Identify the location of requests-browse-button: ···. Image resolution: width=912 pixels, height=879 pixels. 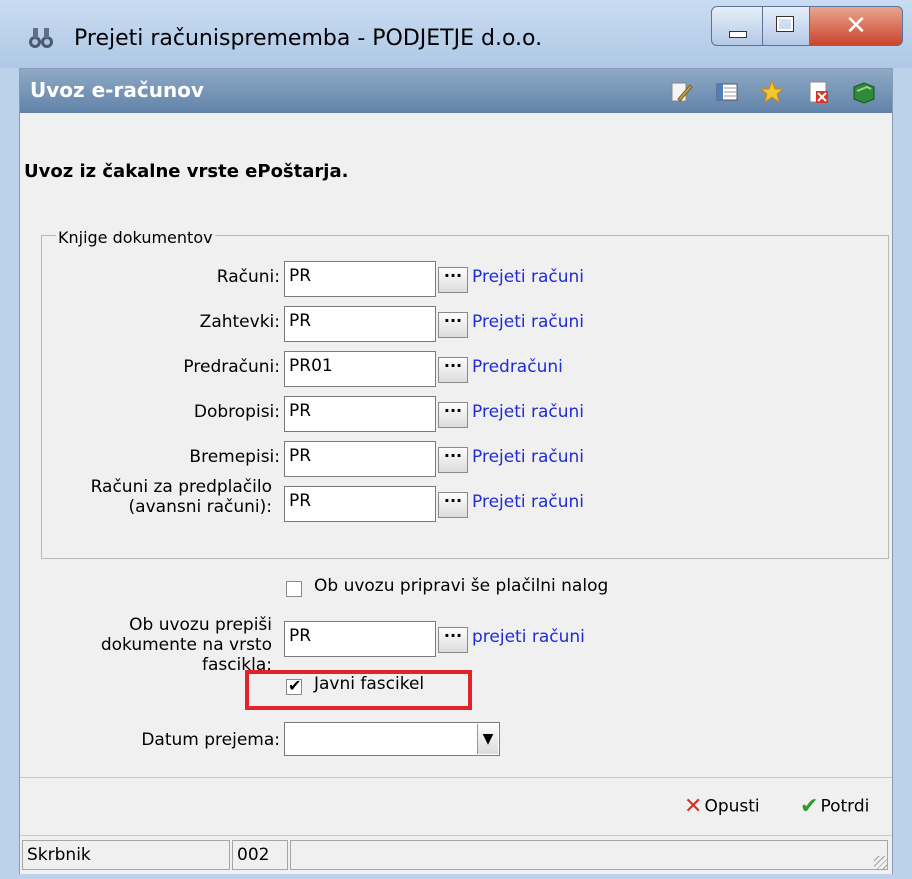
(453, 325).